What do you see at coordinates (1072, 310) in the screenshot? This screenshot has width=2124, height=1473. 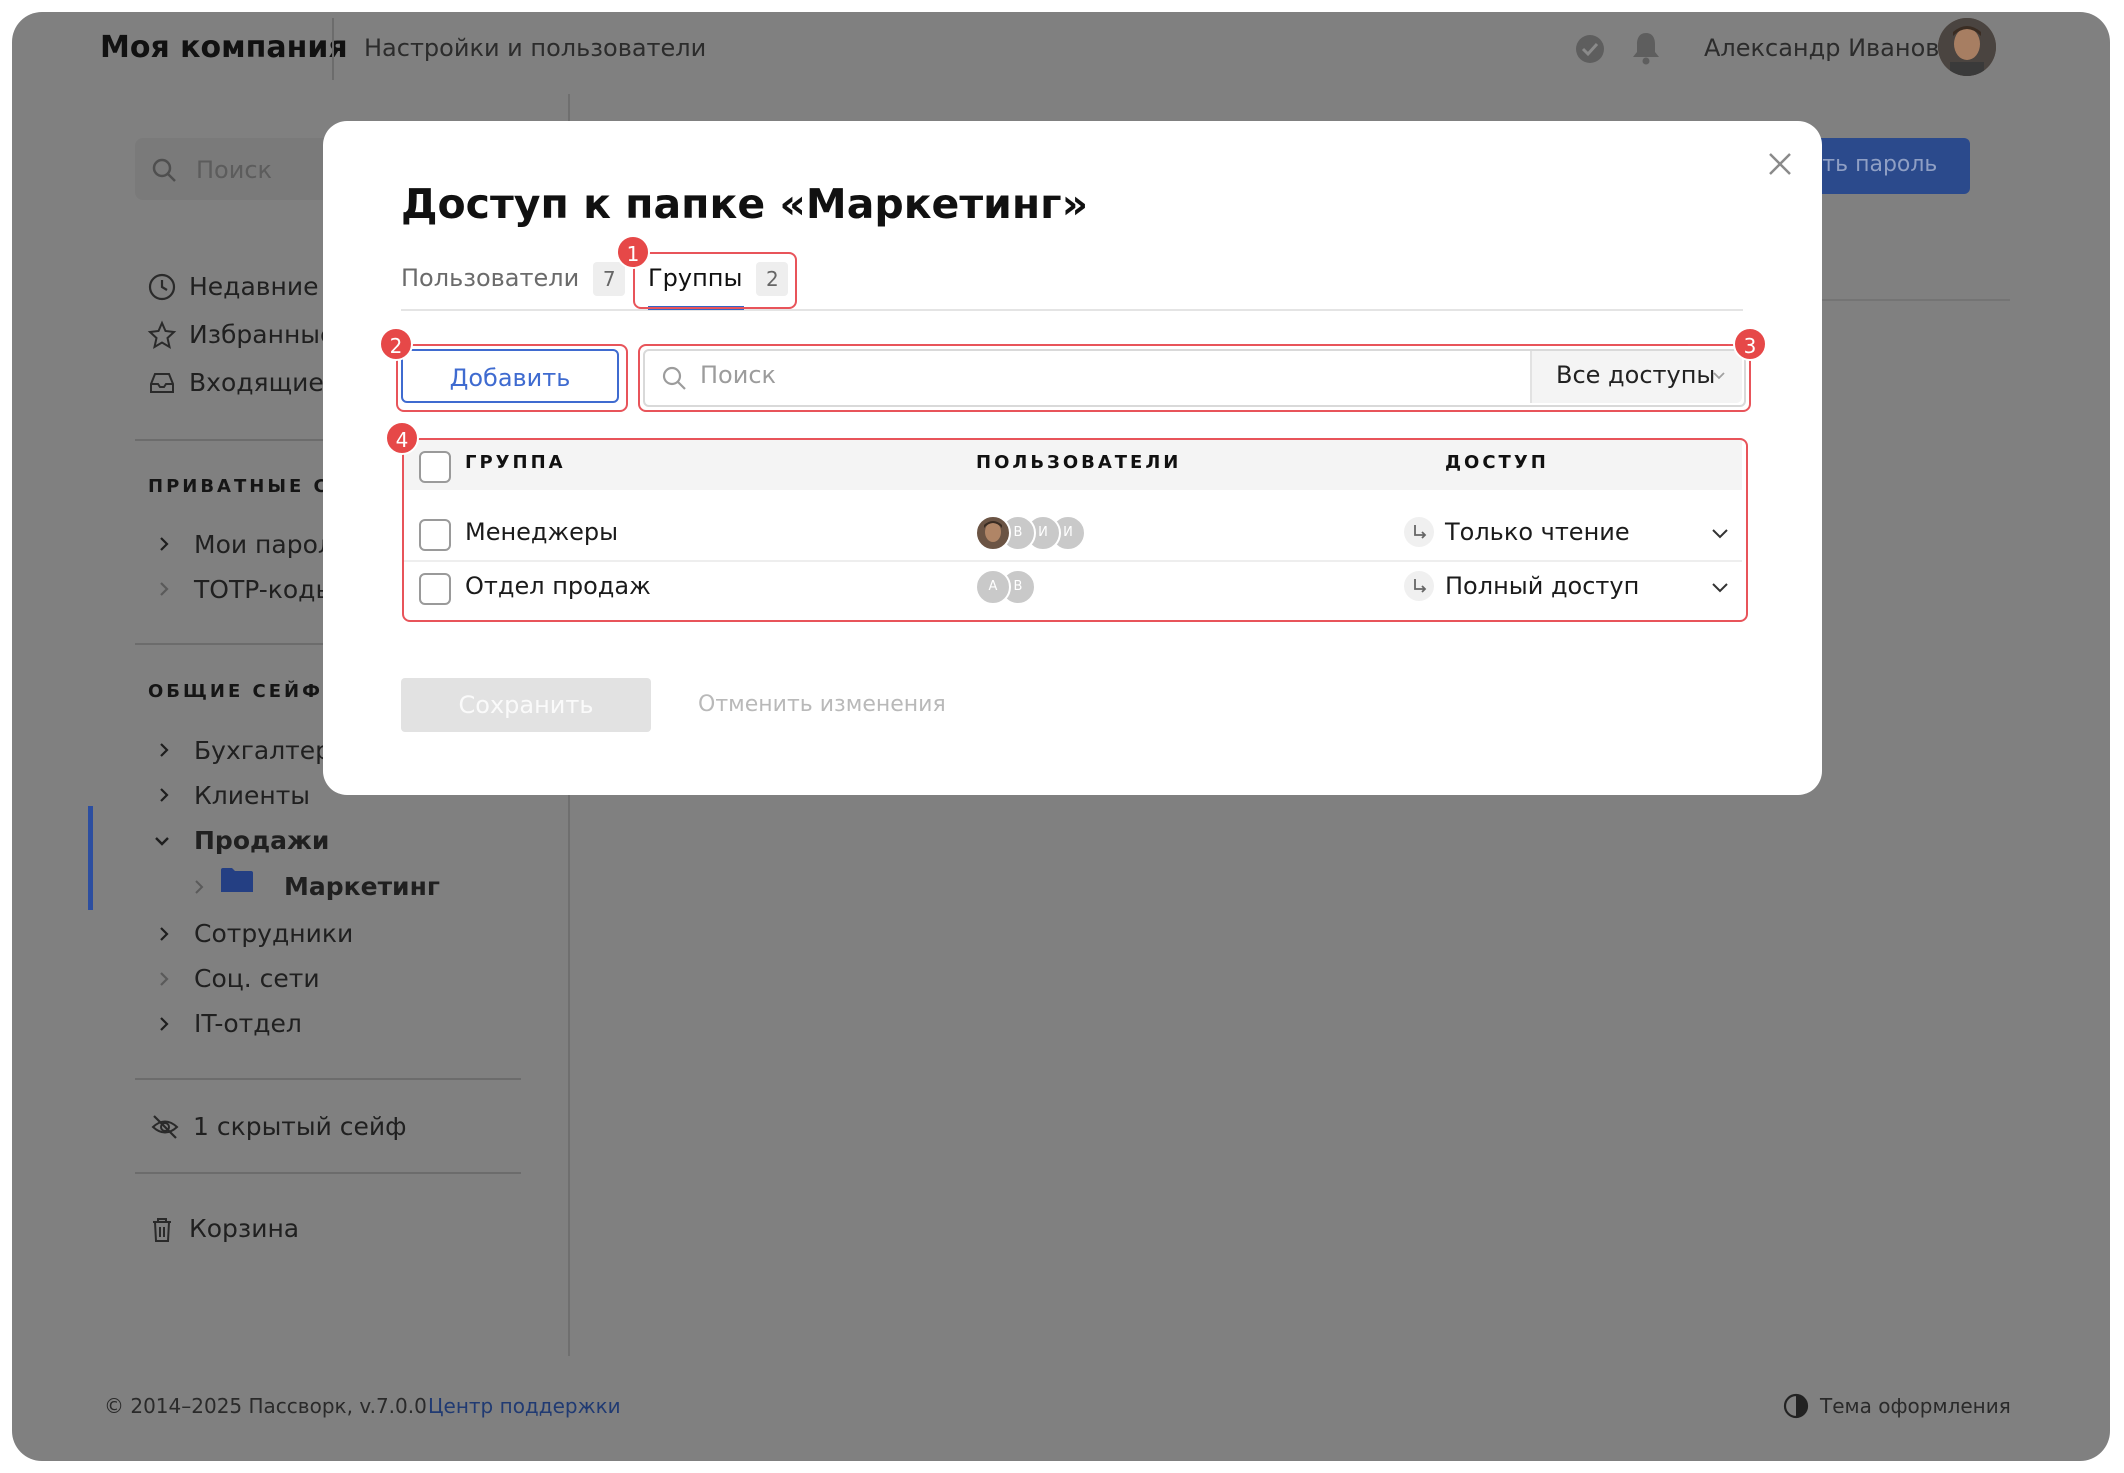 I see `tabs-divider` at bounding box center [1072, 310].